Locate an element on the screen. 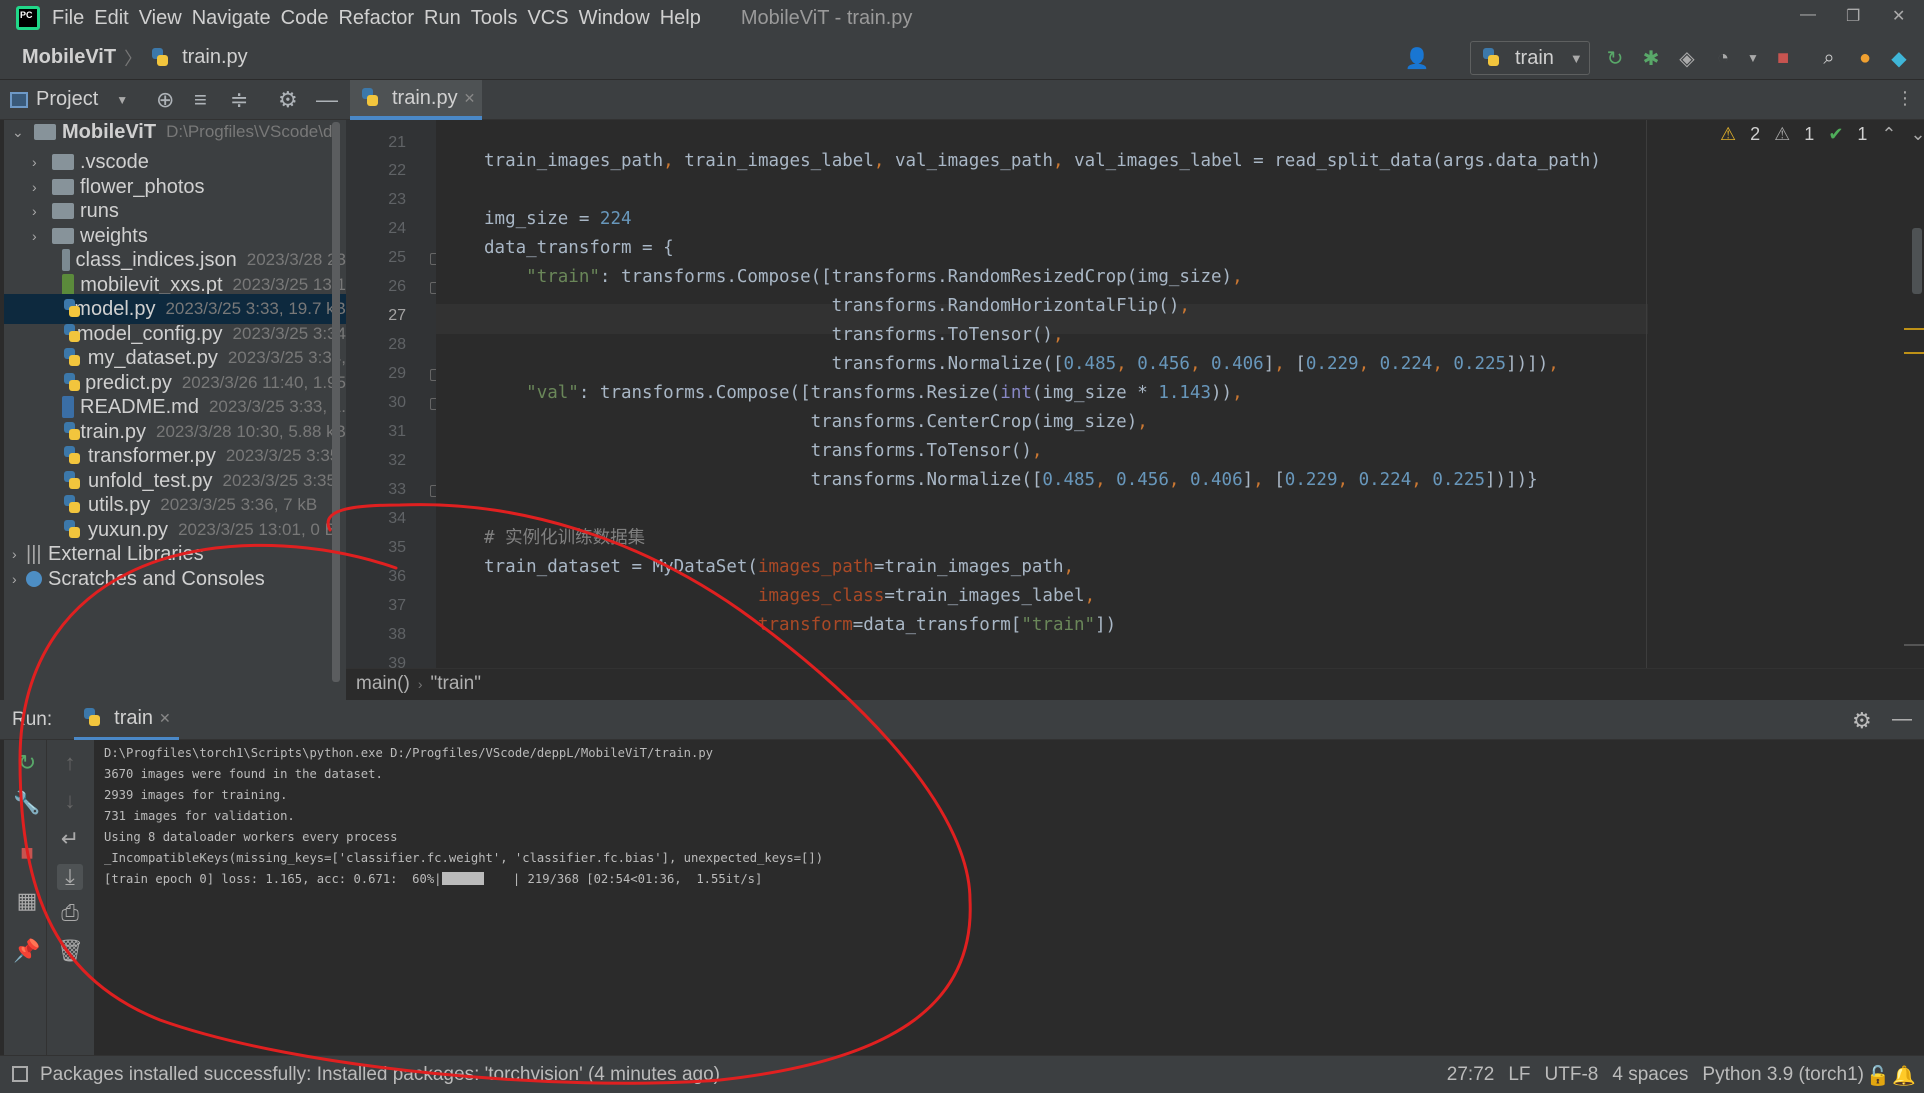  tree-item-label: utils.py is located at coordinates (119, 504).